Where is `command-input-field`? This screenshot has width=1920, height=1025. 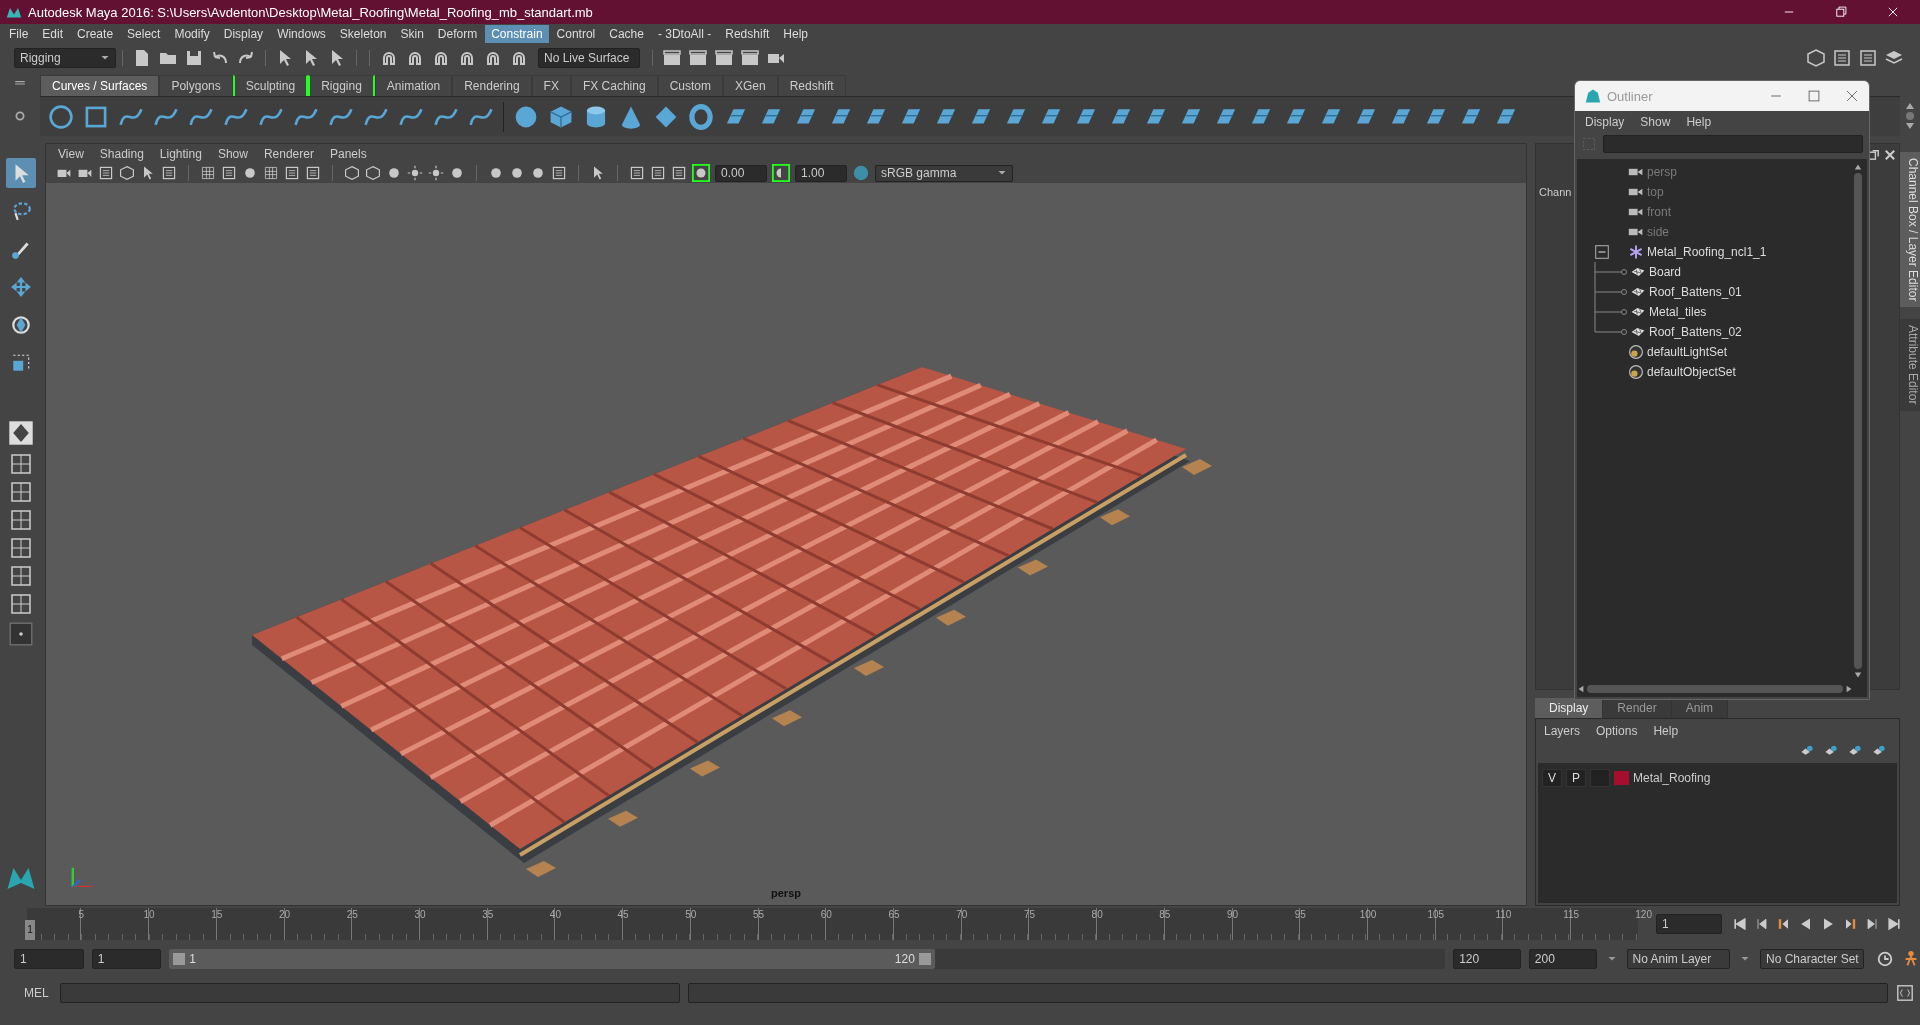 command-input-field is located at coordinates (370, 993).